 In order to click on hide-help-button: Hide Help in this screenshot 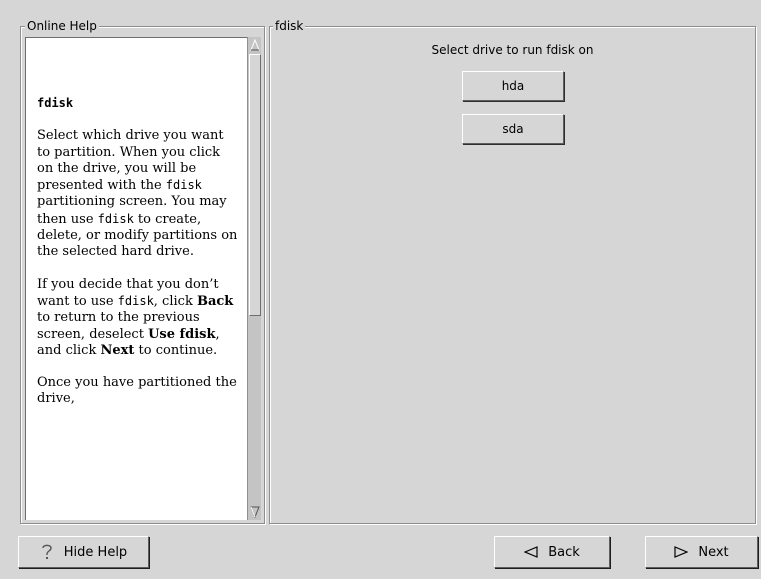, I will do `click(83, 552)`.